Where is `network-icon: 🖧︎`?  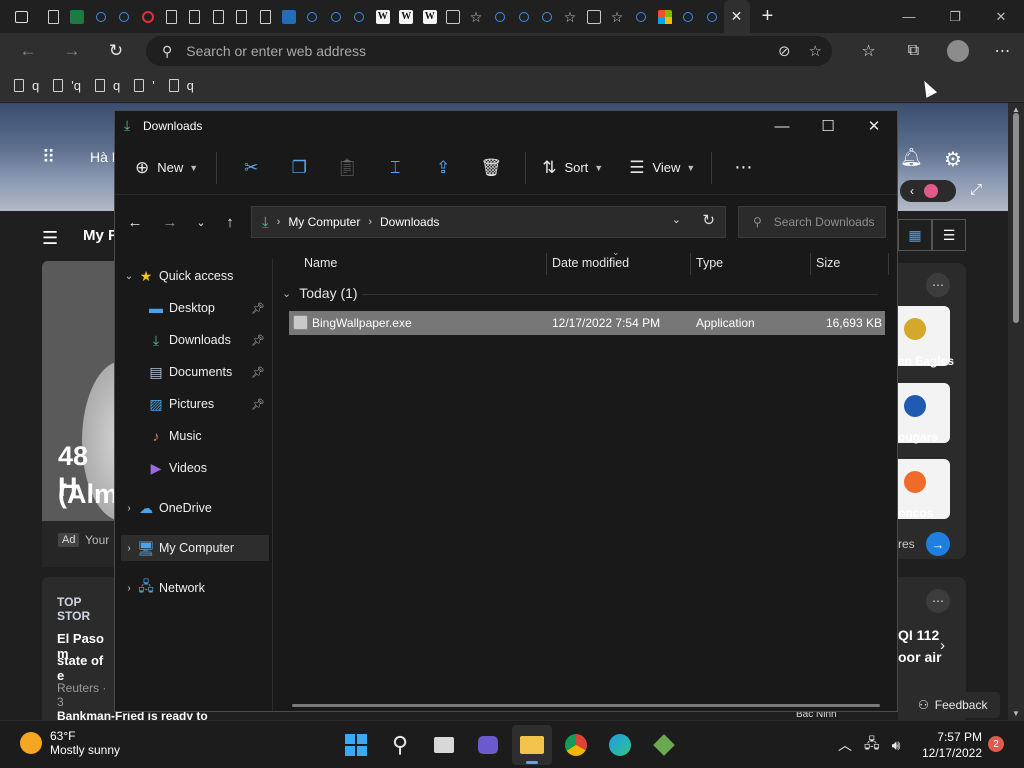
network-icon: 🖧︎ is located at coordinates (872, 745).